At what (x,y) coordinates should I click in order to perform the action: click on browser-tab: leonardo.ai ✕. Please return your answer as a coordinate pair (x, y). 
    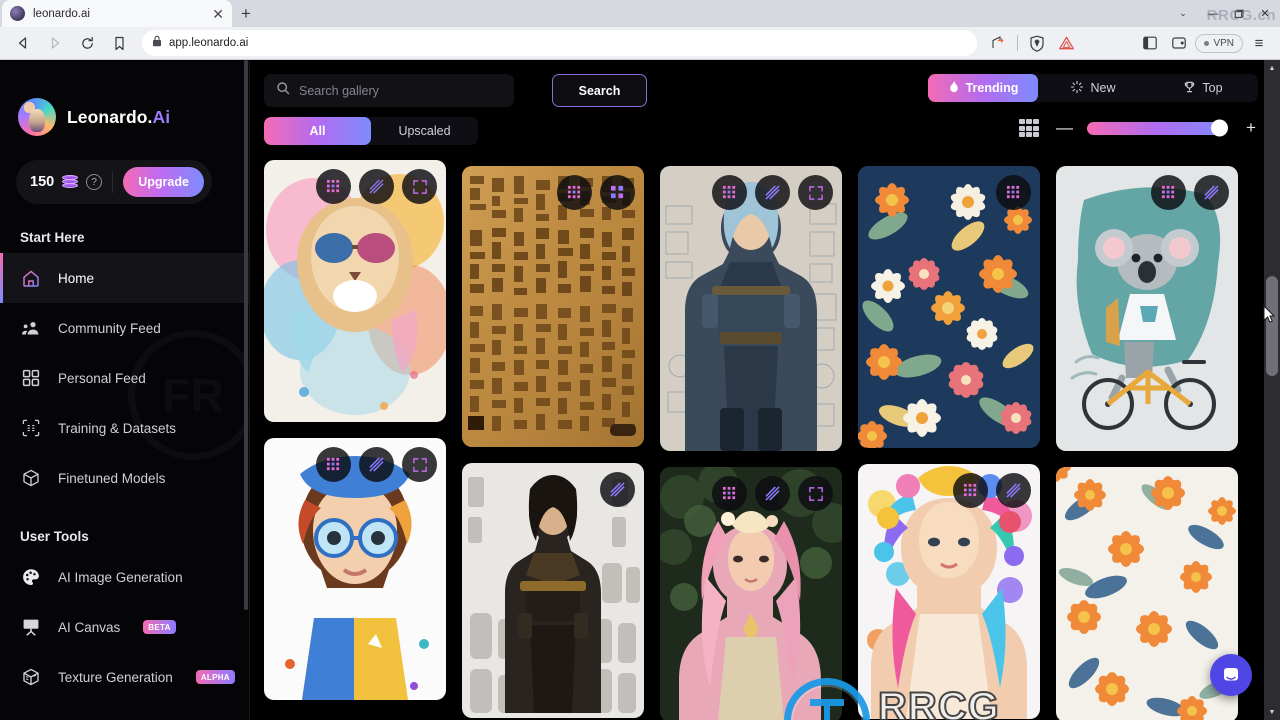
    Looking at the image, I should click on (117, 13).